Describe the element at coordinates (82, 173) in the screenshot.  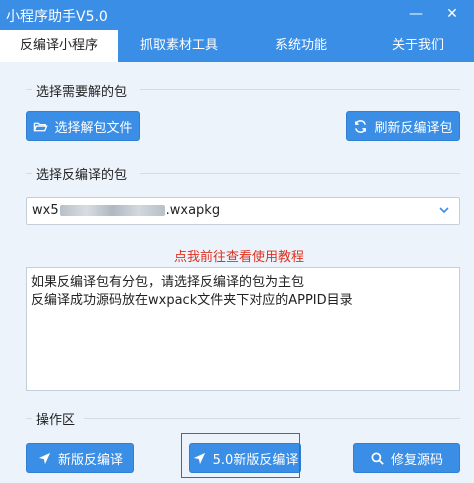
I see `section2-label: 选择反编译的包` at that location.